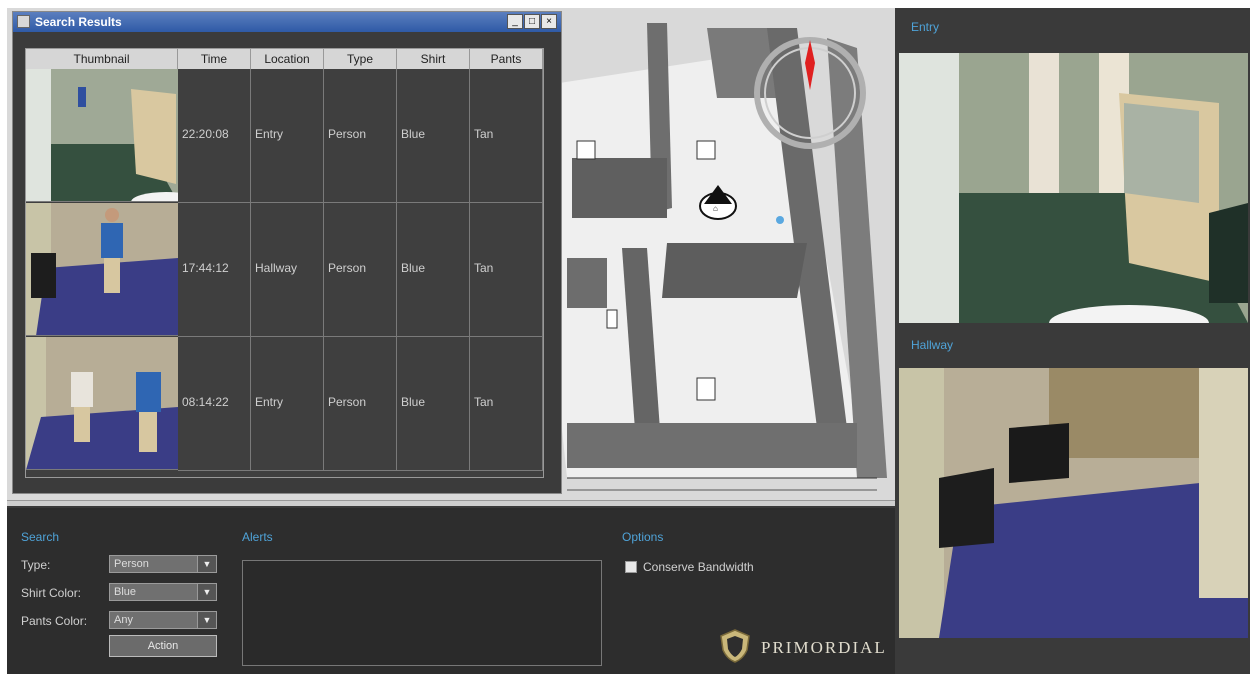 Image resolution: width=1253 pixels, height=676 pixels. I want to click on cell-time: 17:44:12, so click(214, 270).